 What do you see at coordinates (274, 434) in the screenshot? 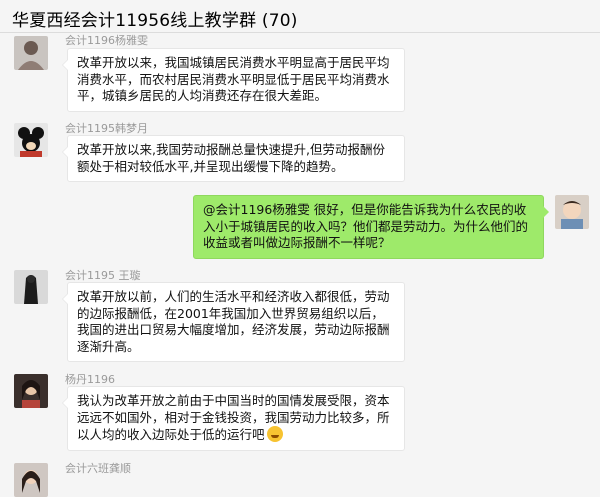
I see `grin-sweat-emoji-icon` at bounding box center [274, 434].